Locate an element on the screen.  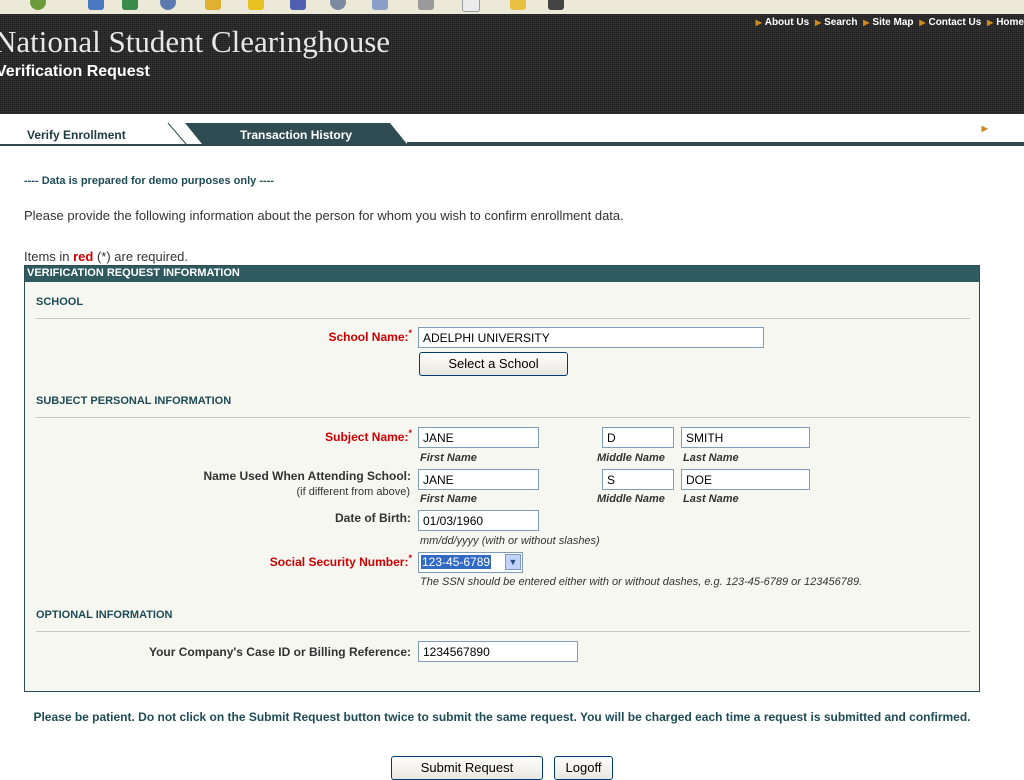
media-icon is located at coordinates (298, 5).